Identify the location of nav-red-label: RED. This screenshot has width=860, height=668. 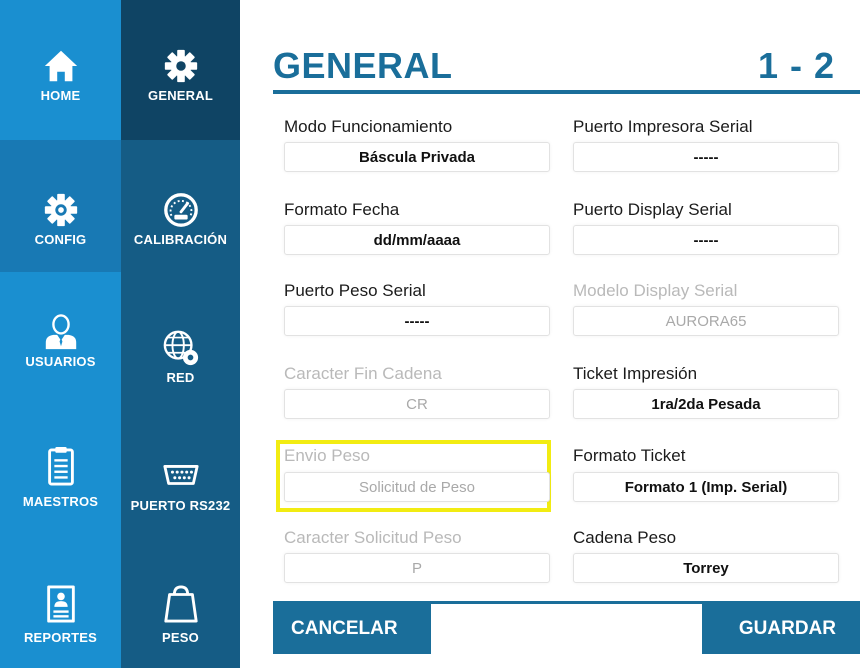
(180, 377).